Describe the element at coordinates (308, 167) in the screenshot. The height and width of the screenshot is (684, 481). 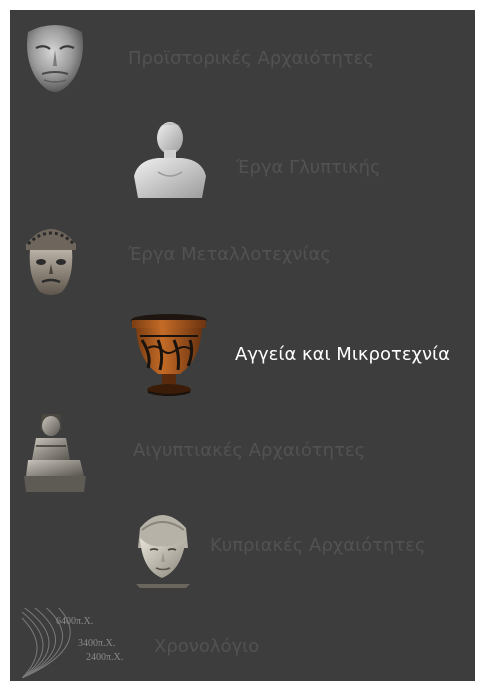
I see `menu-item-label: Έργα Γλυπτικής` at that location.